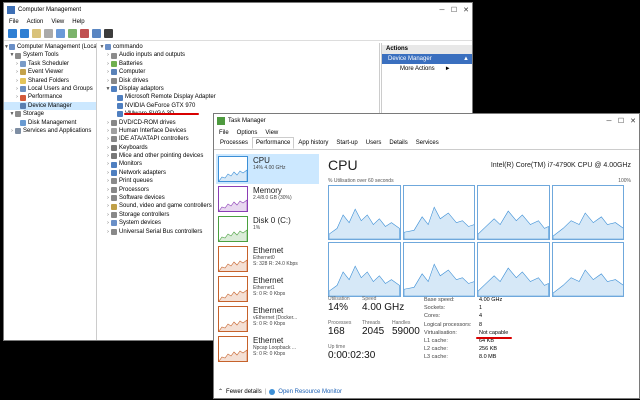 The image size is (640, 400). What do you see at coordinates (238, 55) in the screenshot?
I see `device-tree-item: › Audio inputs and outputs` at bounding box center [238, 55].